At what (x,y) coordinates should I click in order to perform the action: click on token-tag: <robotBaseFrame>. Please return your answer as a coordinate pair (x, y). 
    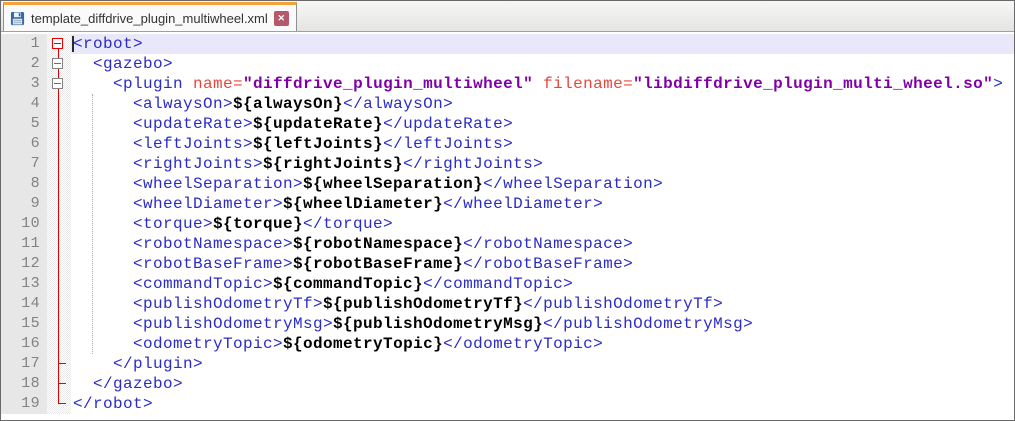
    Looking at the image, I should click on (183, 264).